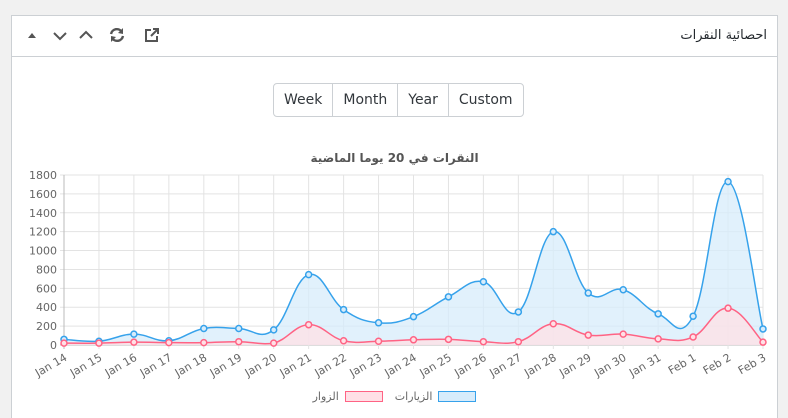 The width and height of the screenshot is (788, 418). I want to click on chart-legend: الزيارات الزوار, so click(394, 396).